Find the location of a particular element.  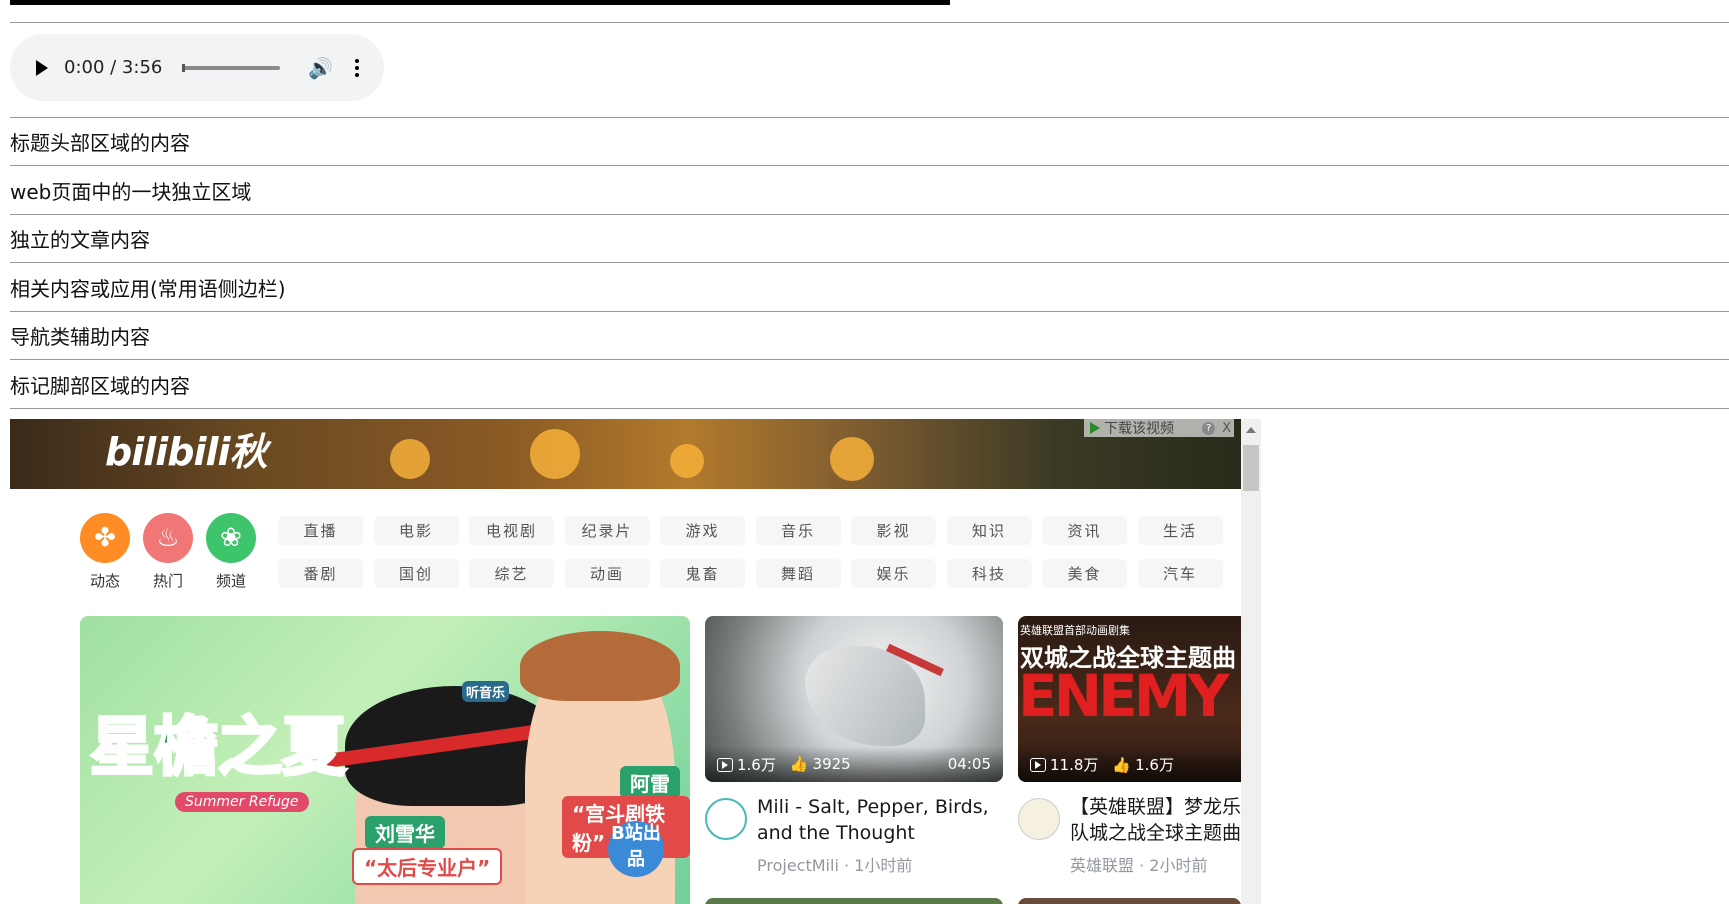

category-tag: 纪录片 is located at coordinates (607, 530).